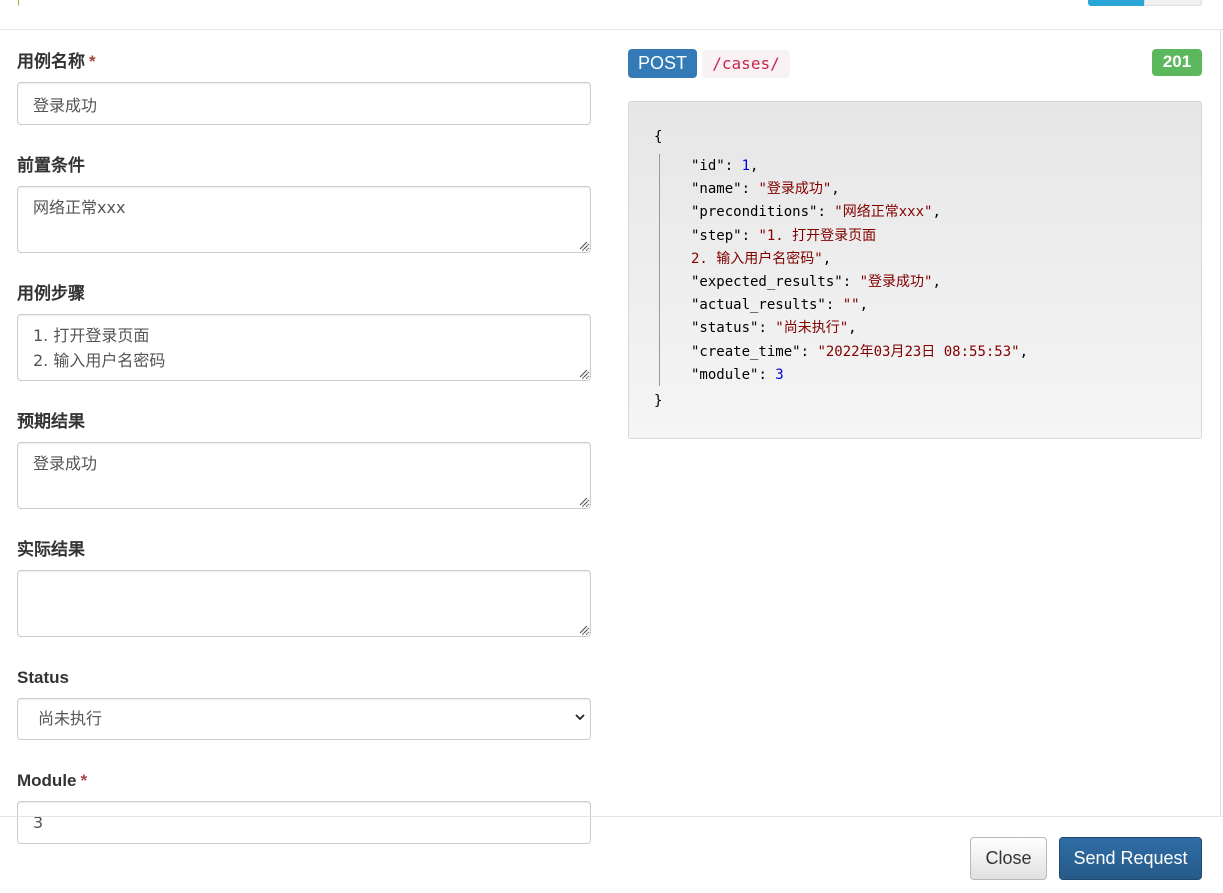  What do you see at coordinates (812, 328) in the screenshot?
I see `json-value: "尚未执行"` at bounding box center [812, 328].